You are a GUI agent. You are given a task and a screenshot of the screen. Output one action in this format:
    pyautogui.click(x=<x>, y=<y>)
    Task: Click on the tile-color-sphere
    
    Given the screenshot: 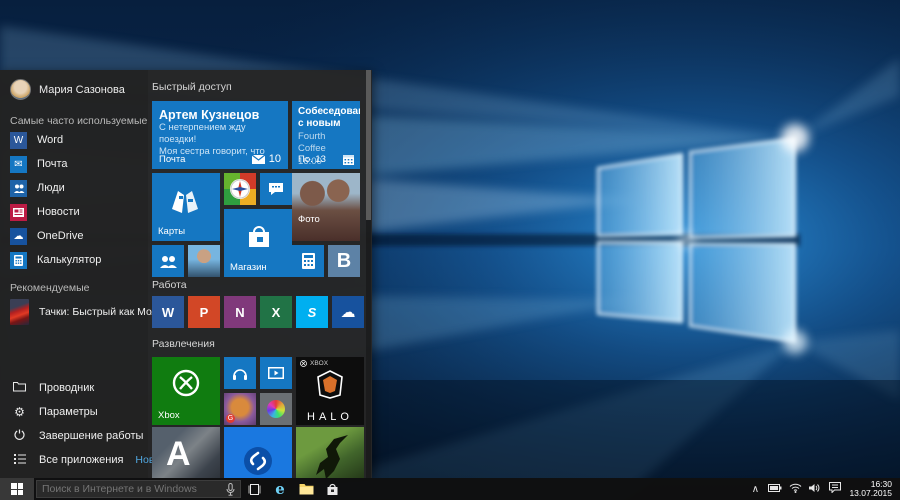 What is the action you would take?
    pyautogui.click(x=276, y=409)
    